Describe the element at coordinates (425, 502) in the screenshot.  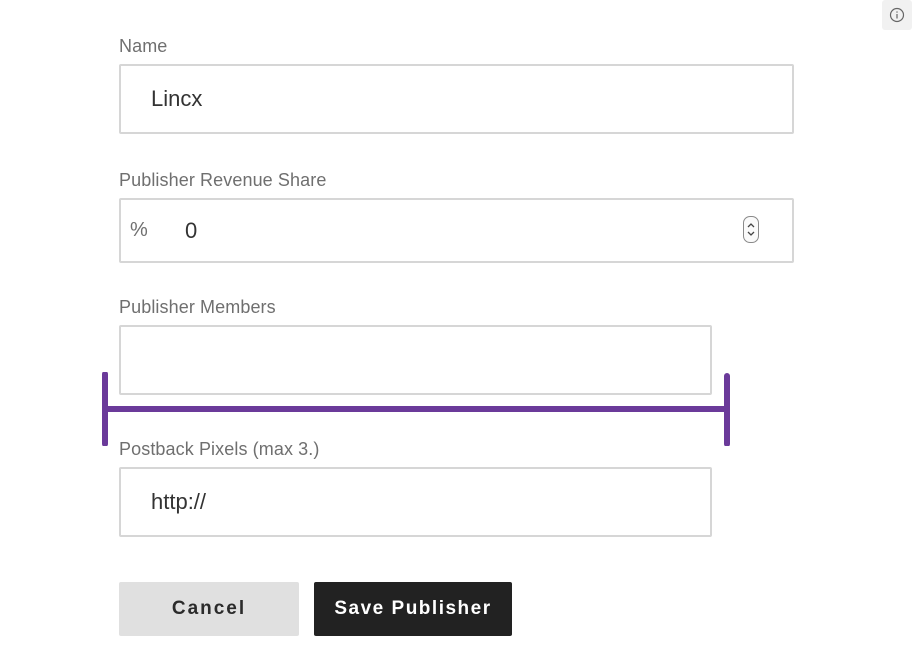
I see `postback-input-value: http://` at that location.